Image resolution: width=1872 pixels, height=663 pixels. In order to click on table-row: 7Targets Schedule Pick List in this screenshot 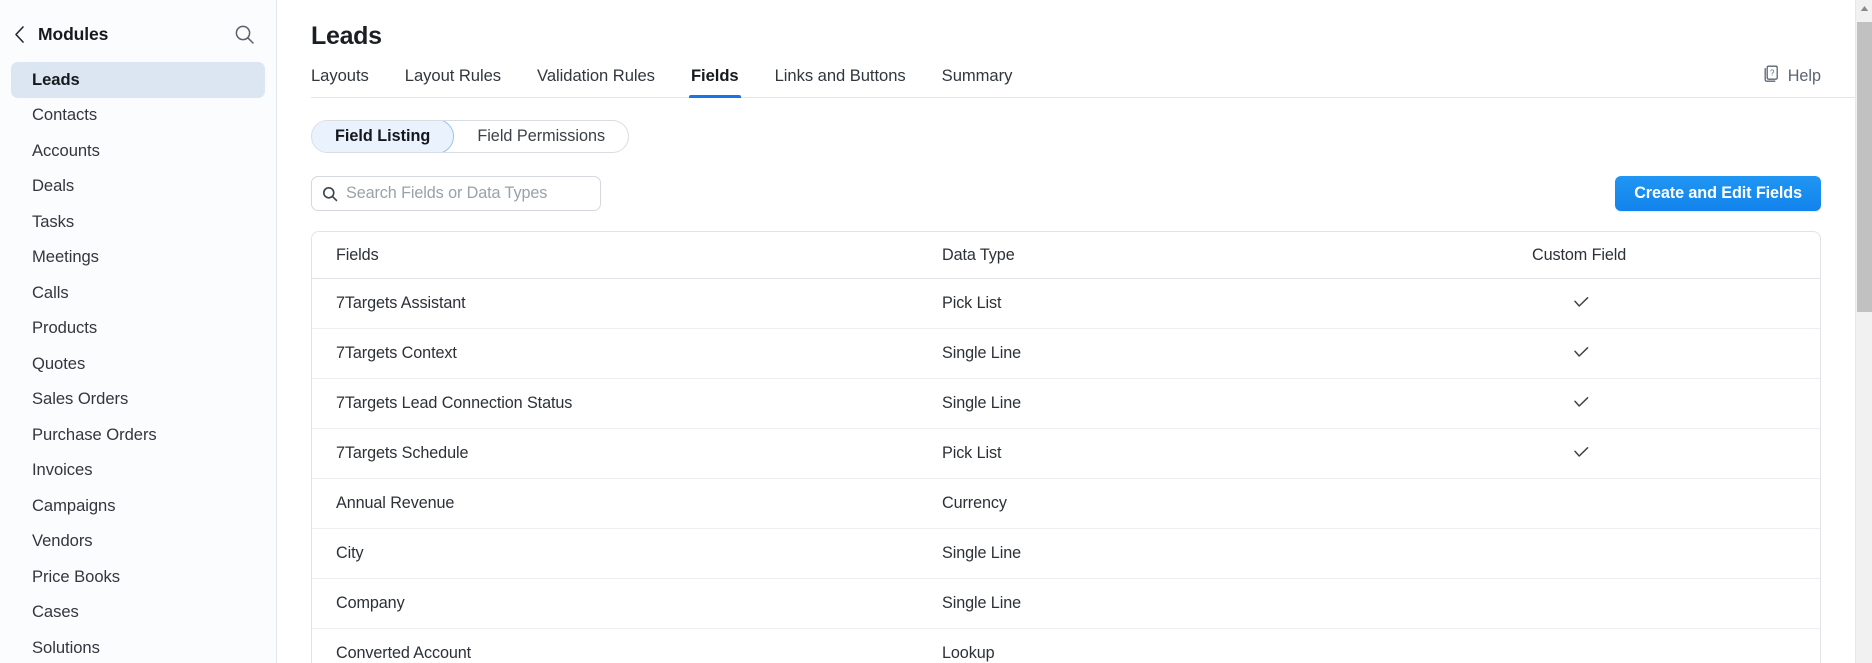, I will do `click(1066, 453)`.